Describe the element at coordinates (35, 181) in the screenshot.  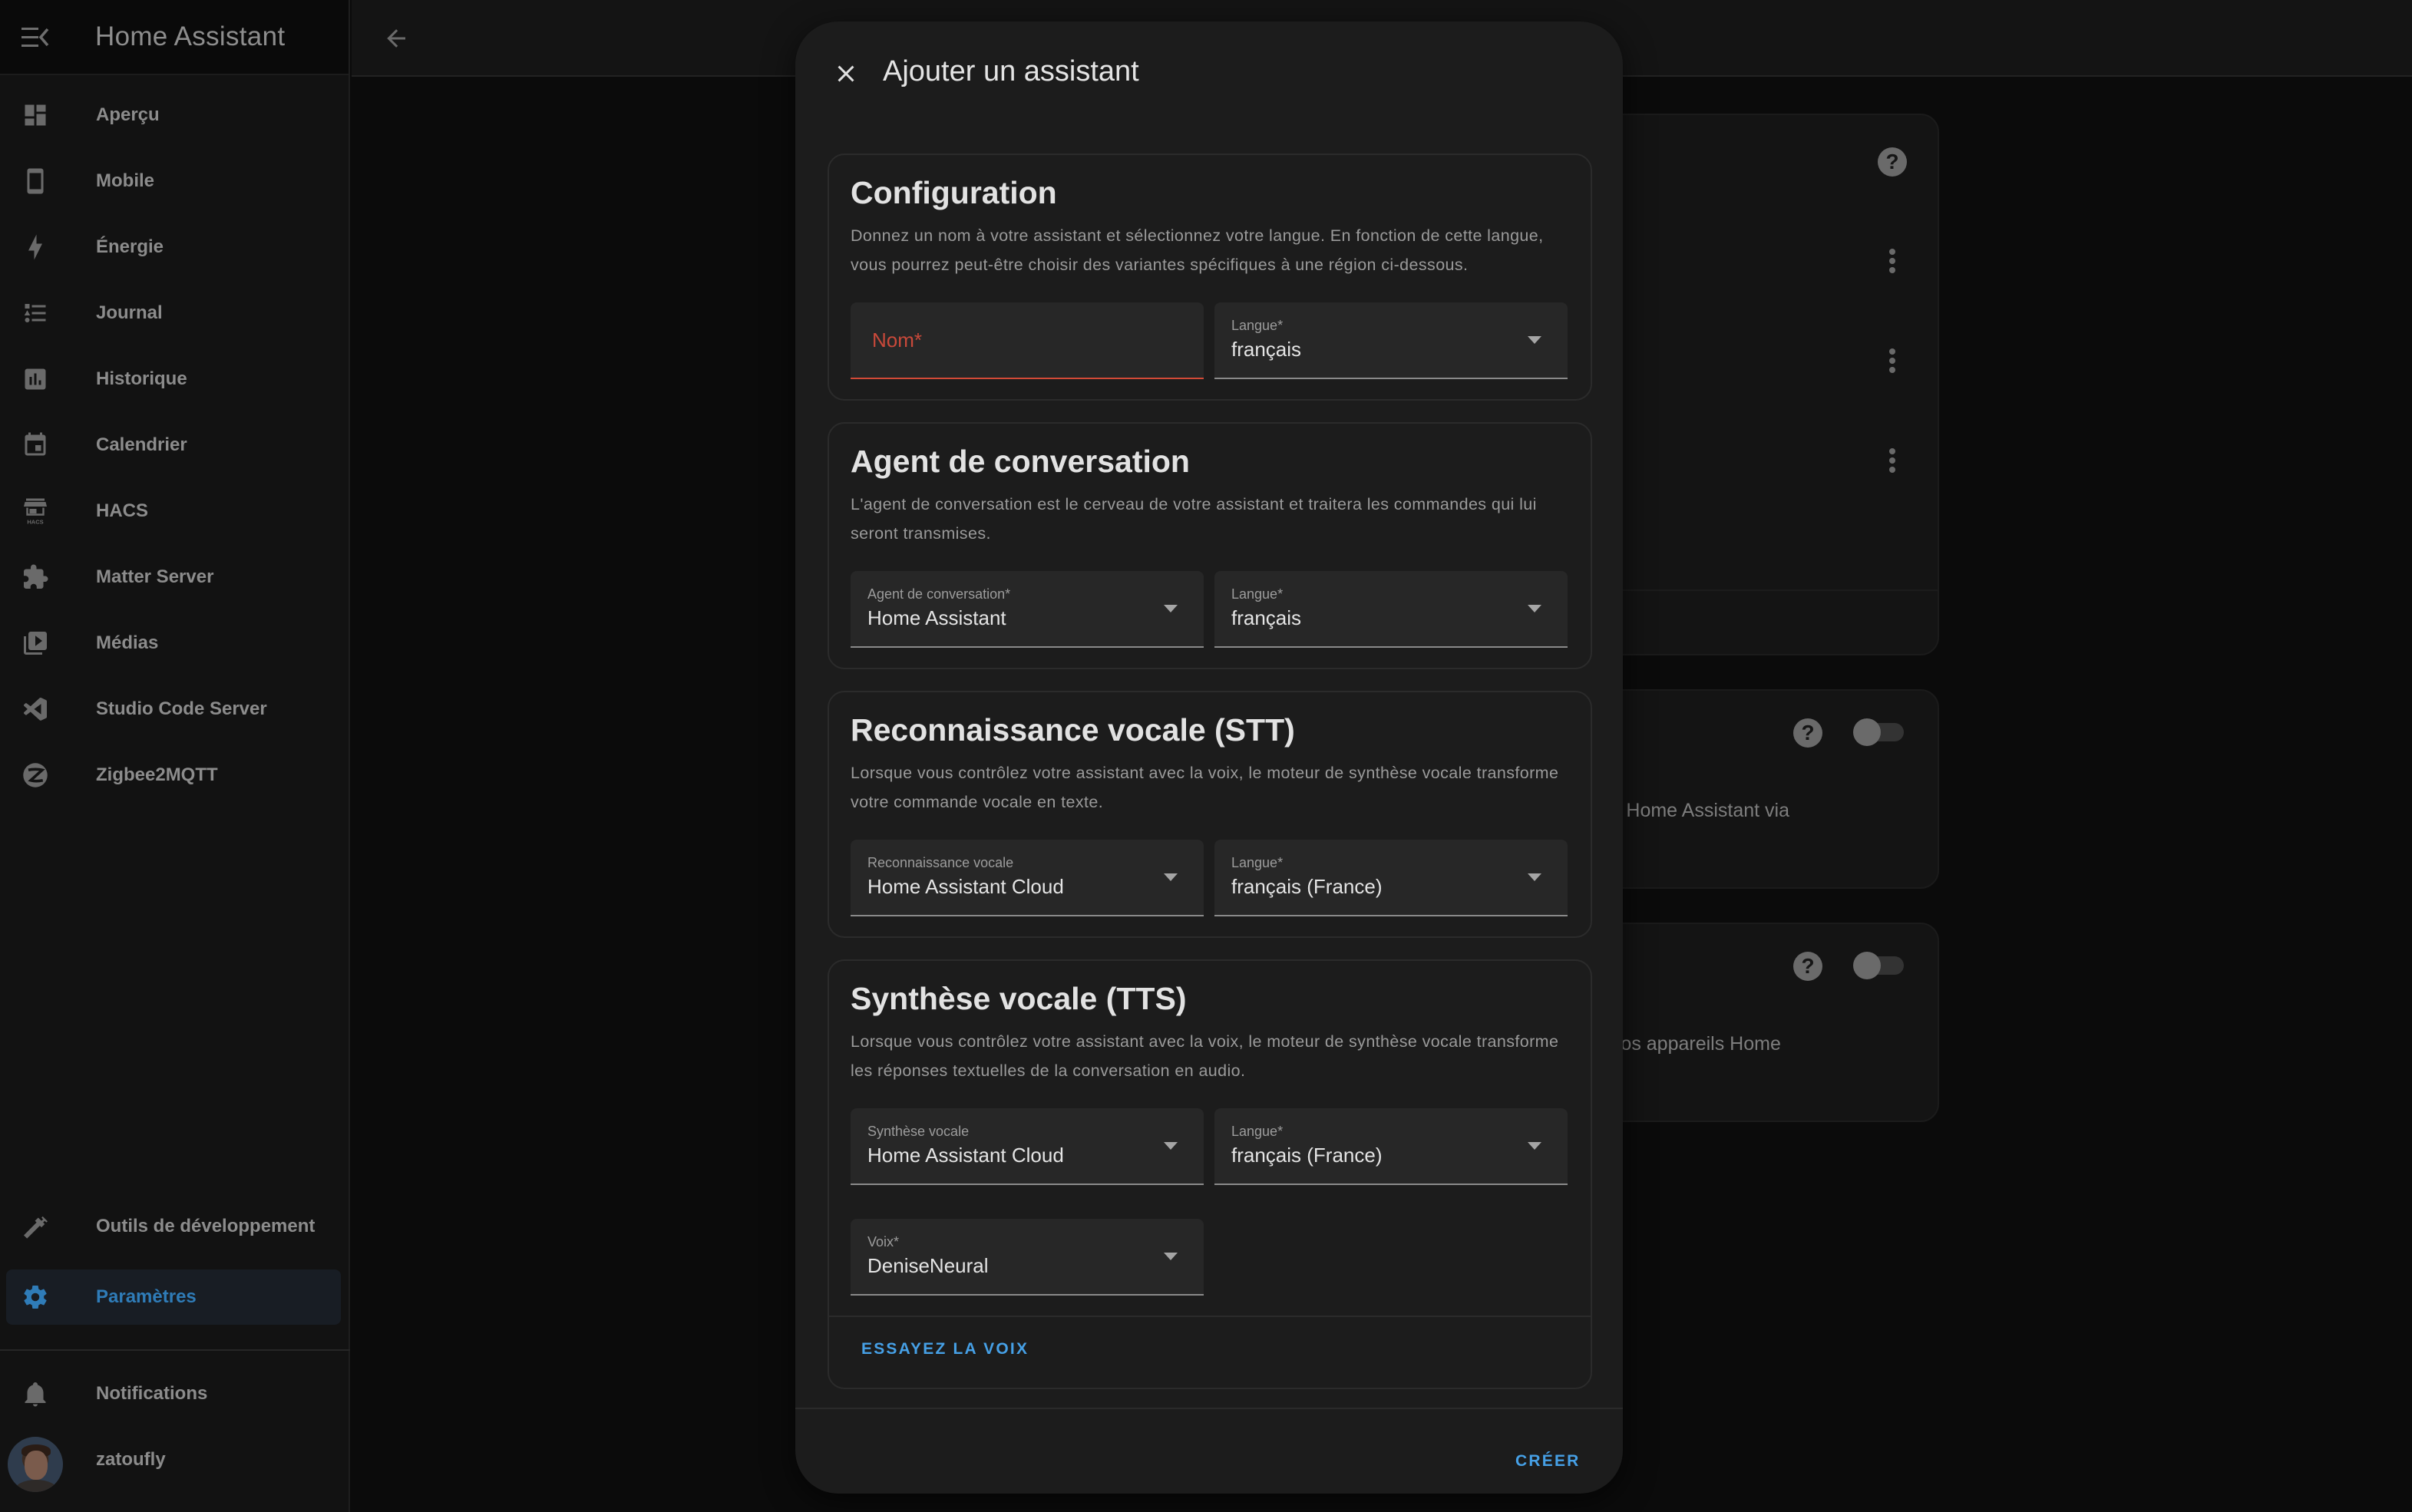
I see `cellphone-icon` at that location.